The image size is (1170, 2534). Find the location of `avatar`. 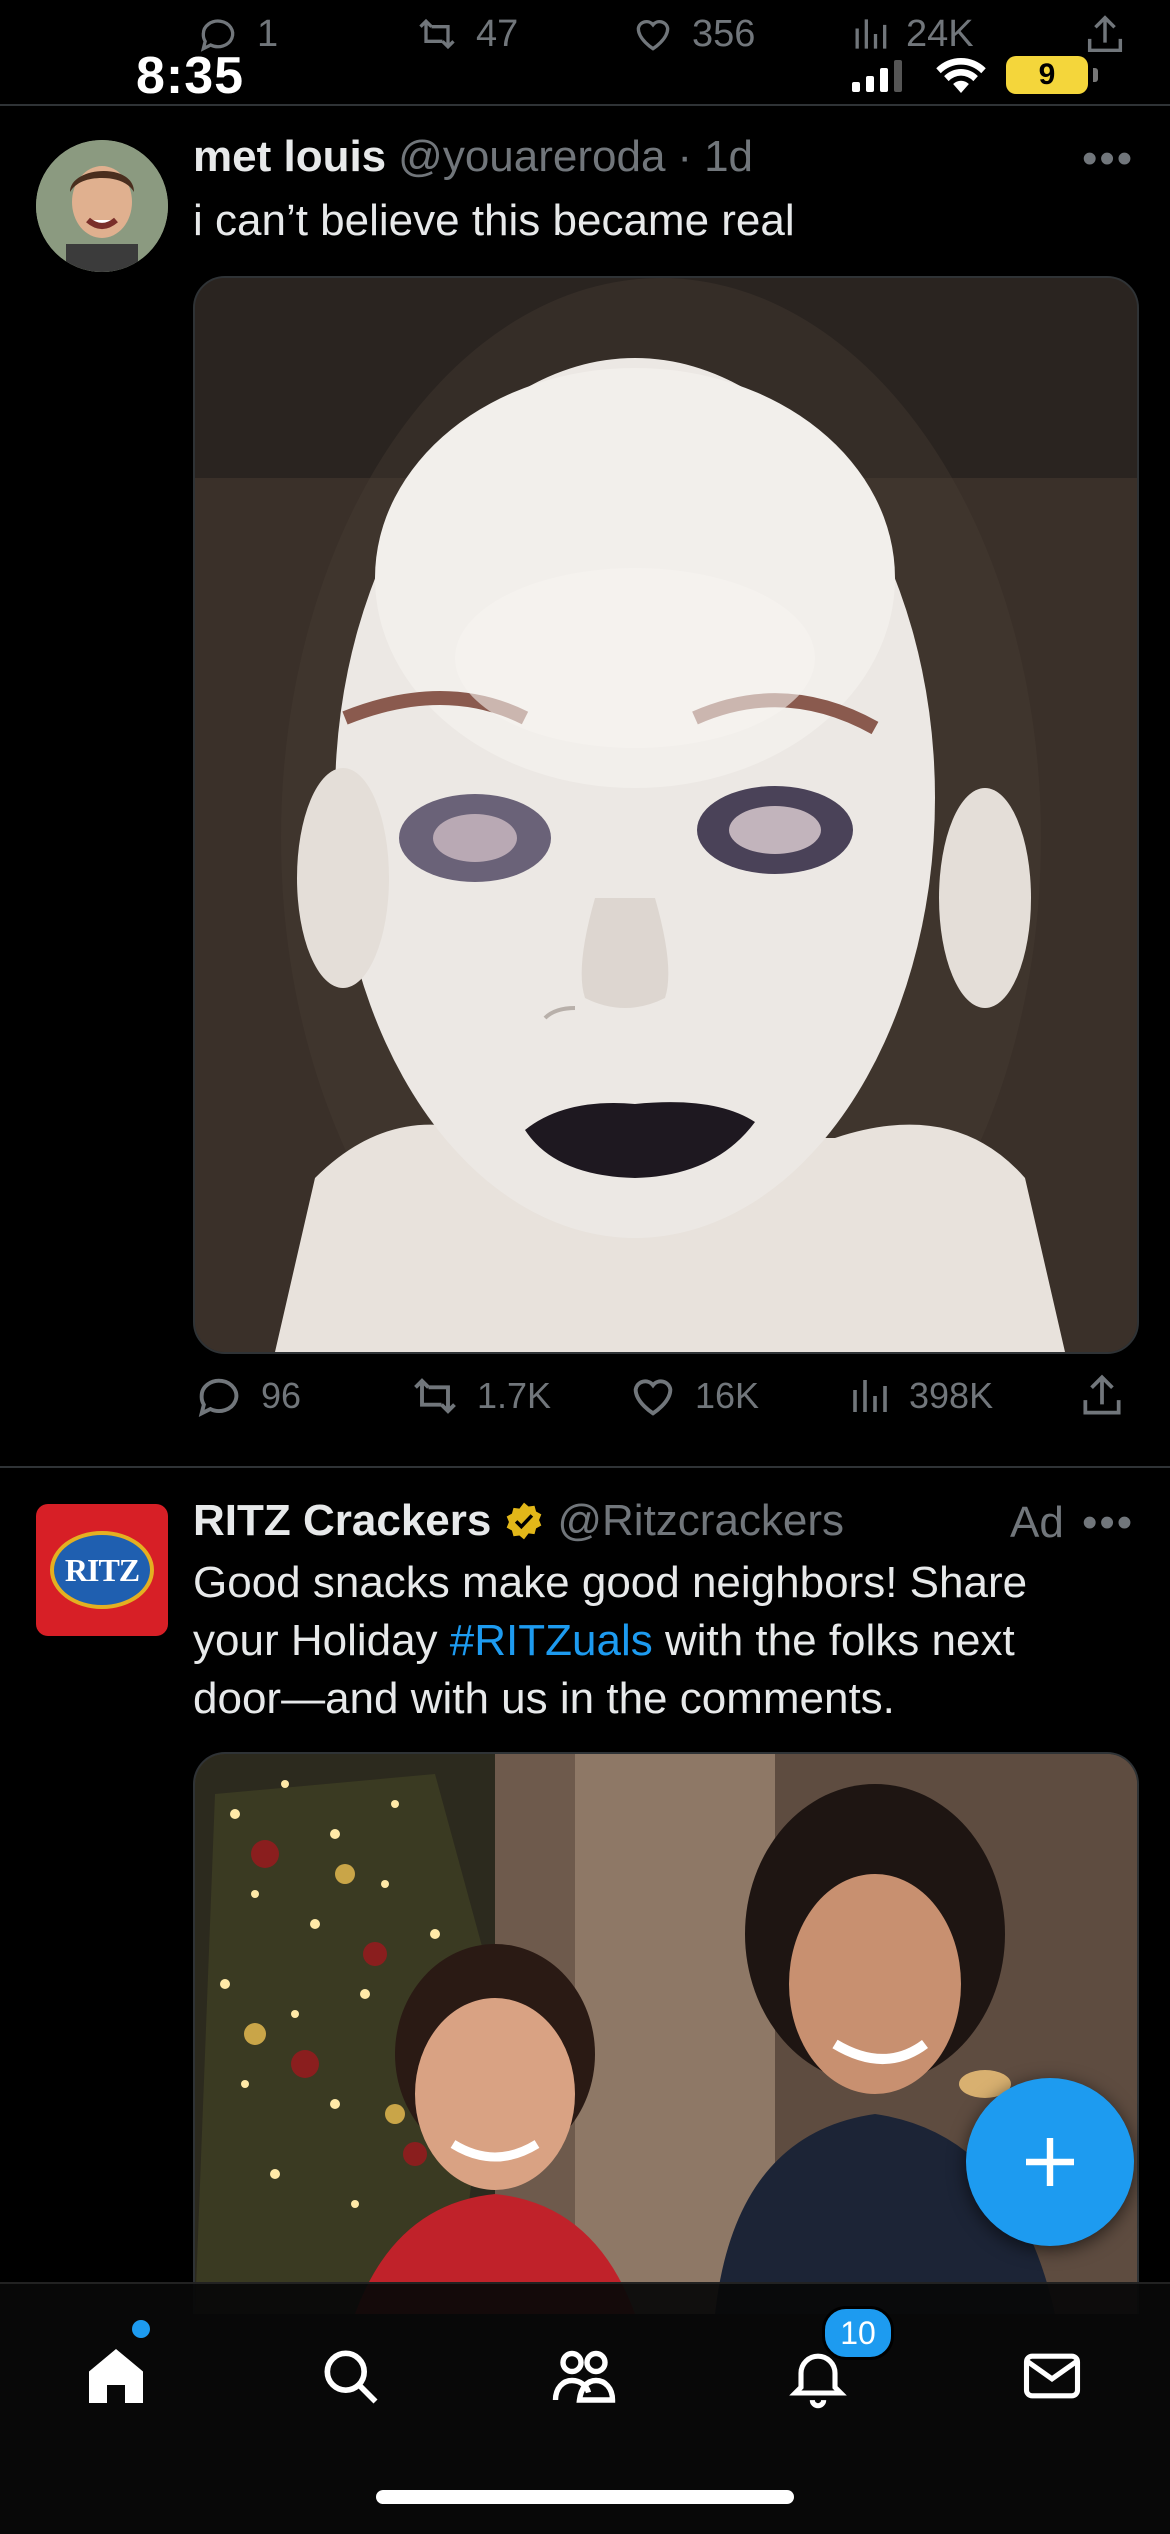

avatar is located at coordinates (102, 206).